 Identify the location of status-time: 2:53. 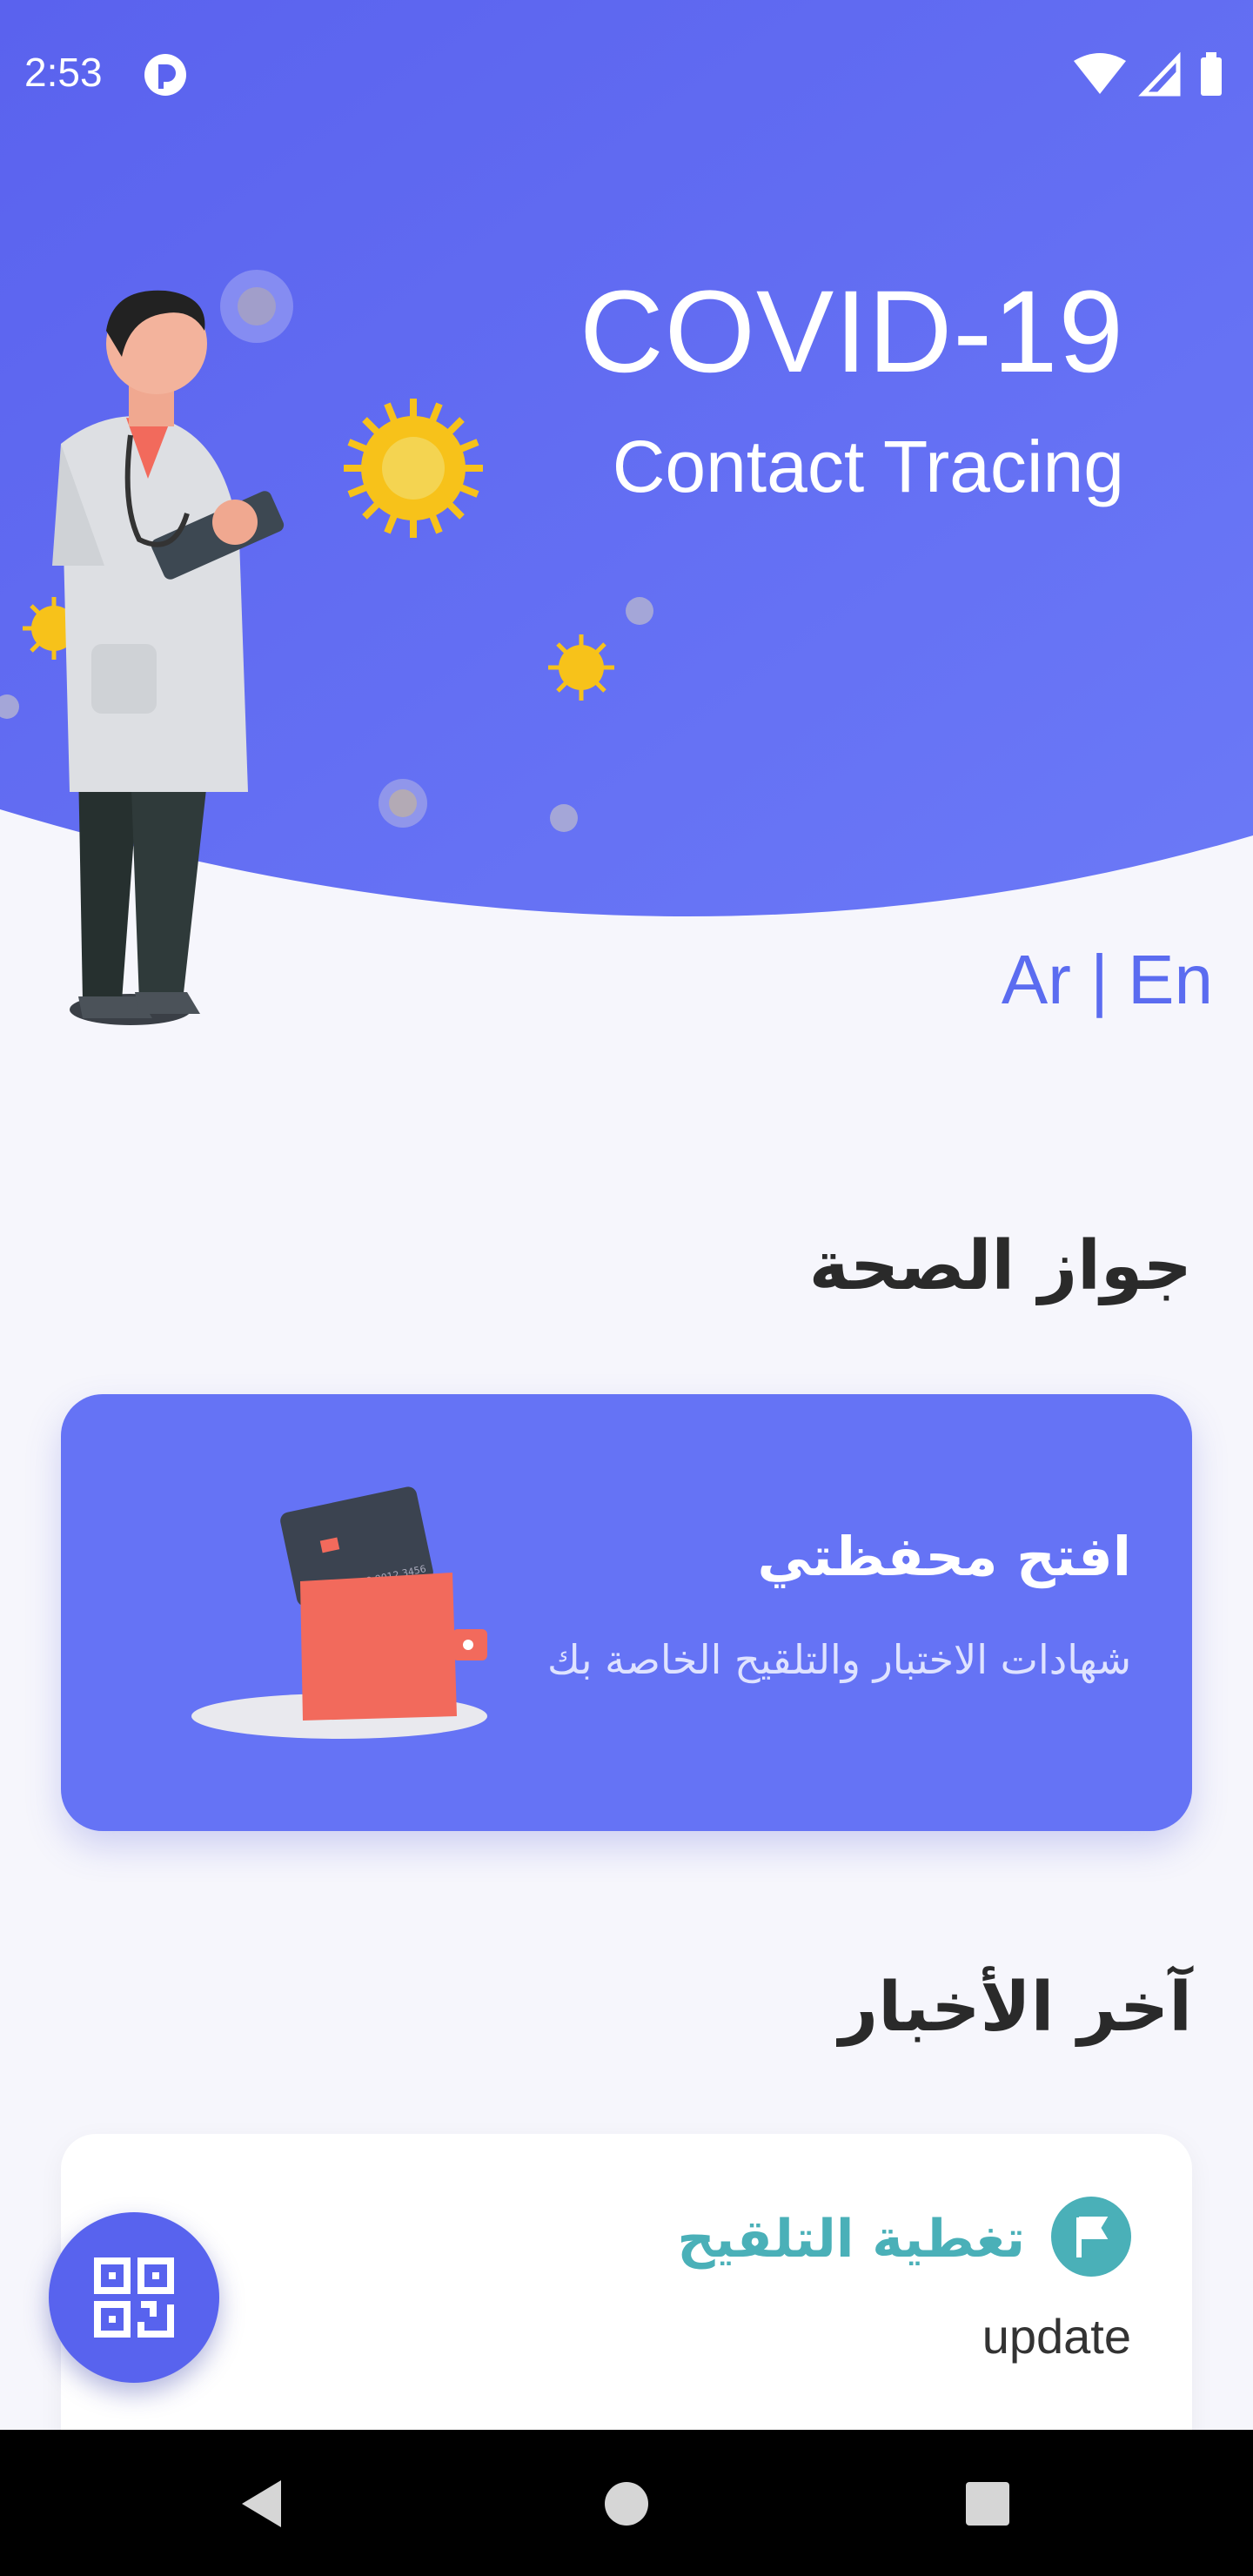
(63, 72).